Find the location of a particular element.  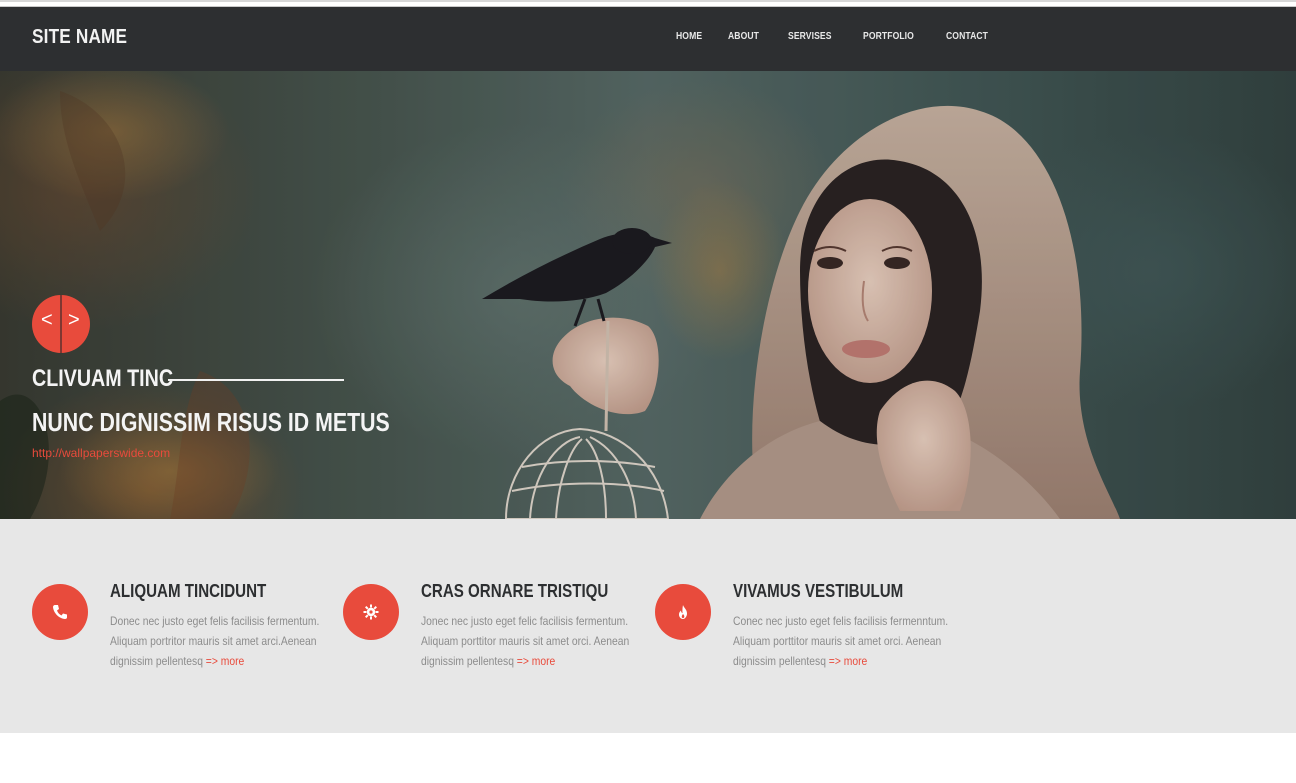

hero-subtitle-rule is located at coordinates (256, 380).